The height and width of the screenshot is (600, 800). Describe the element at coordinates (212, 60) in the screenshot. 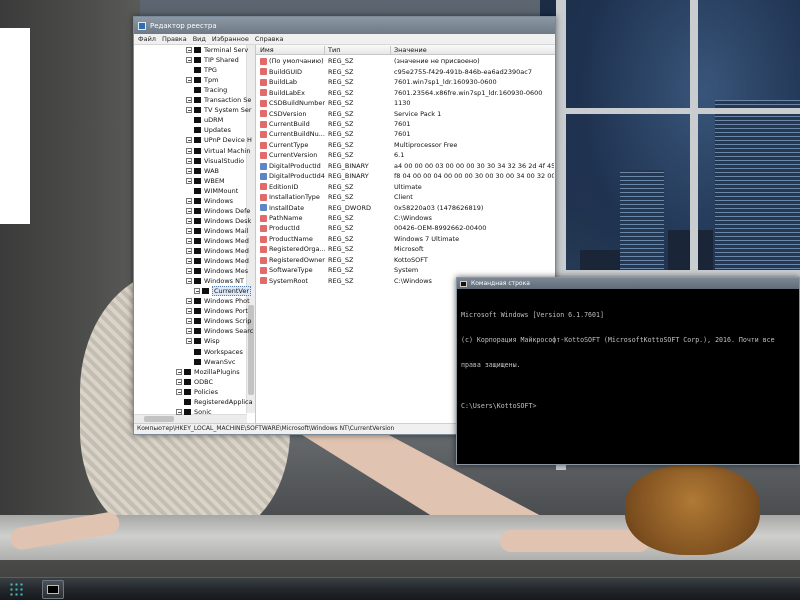

I see `tree-item: TIP Shared` at that location.